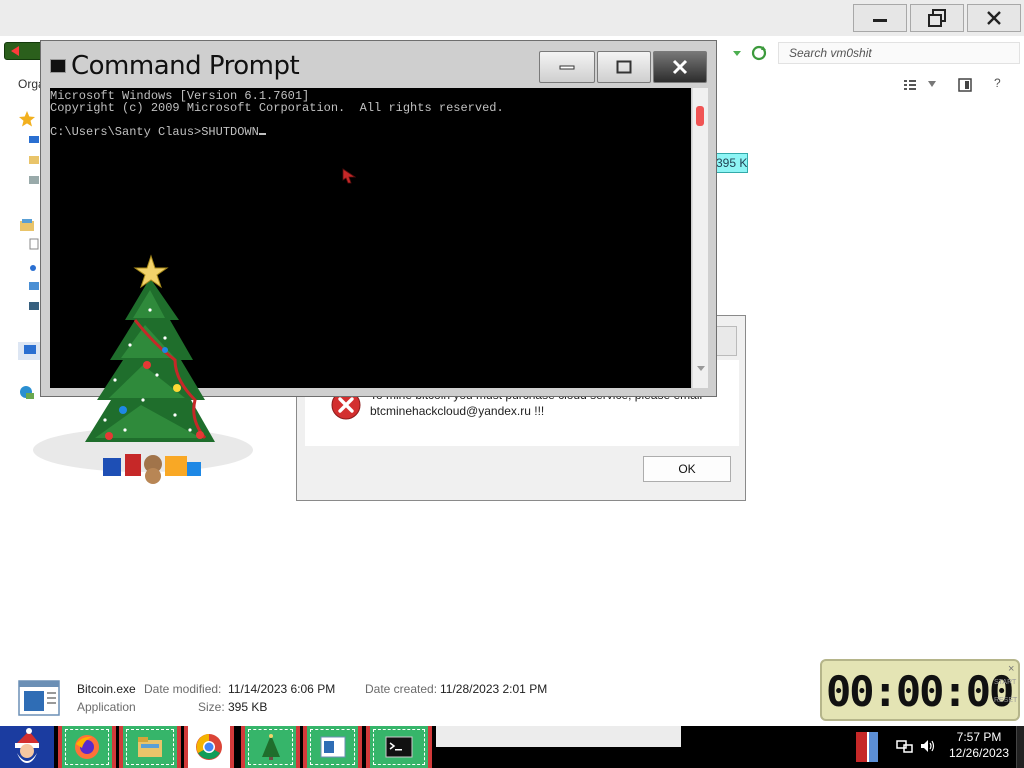 The width and height of the screenshot is (1024, 768). I want to click on date-modified-label: Date modified:, so click(183, 689).